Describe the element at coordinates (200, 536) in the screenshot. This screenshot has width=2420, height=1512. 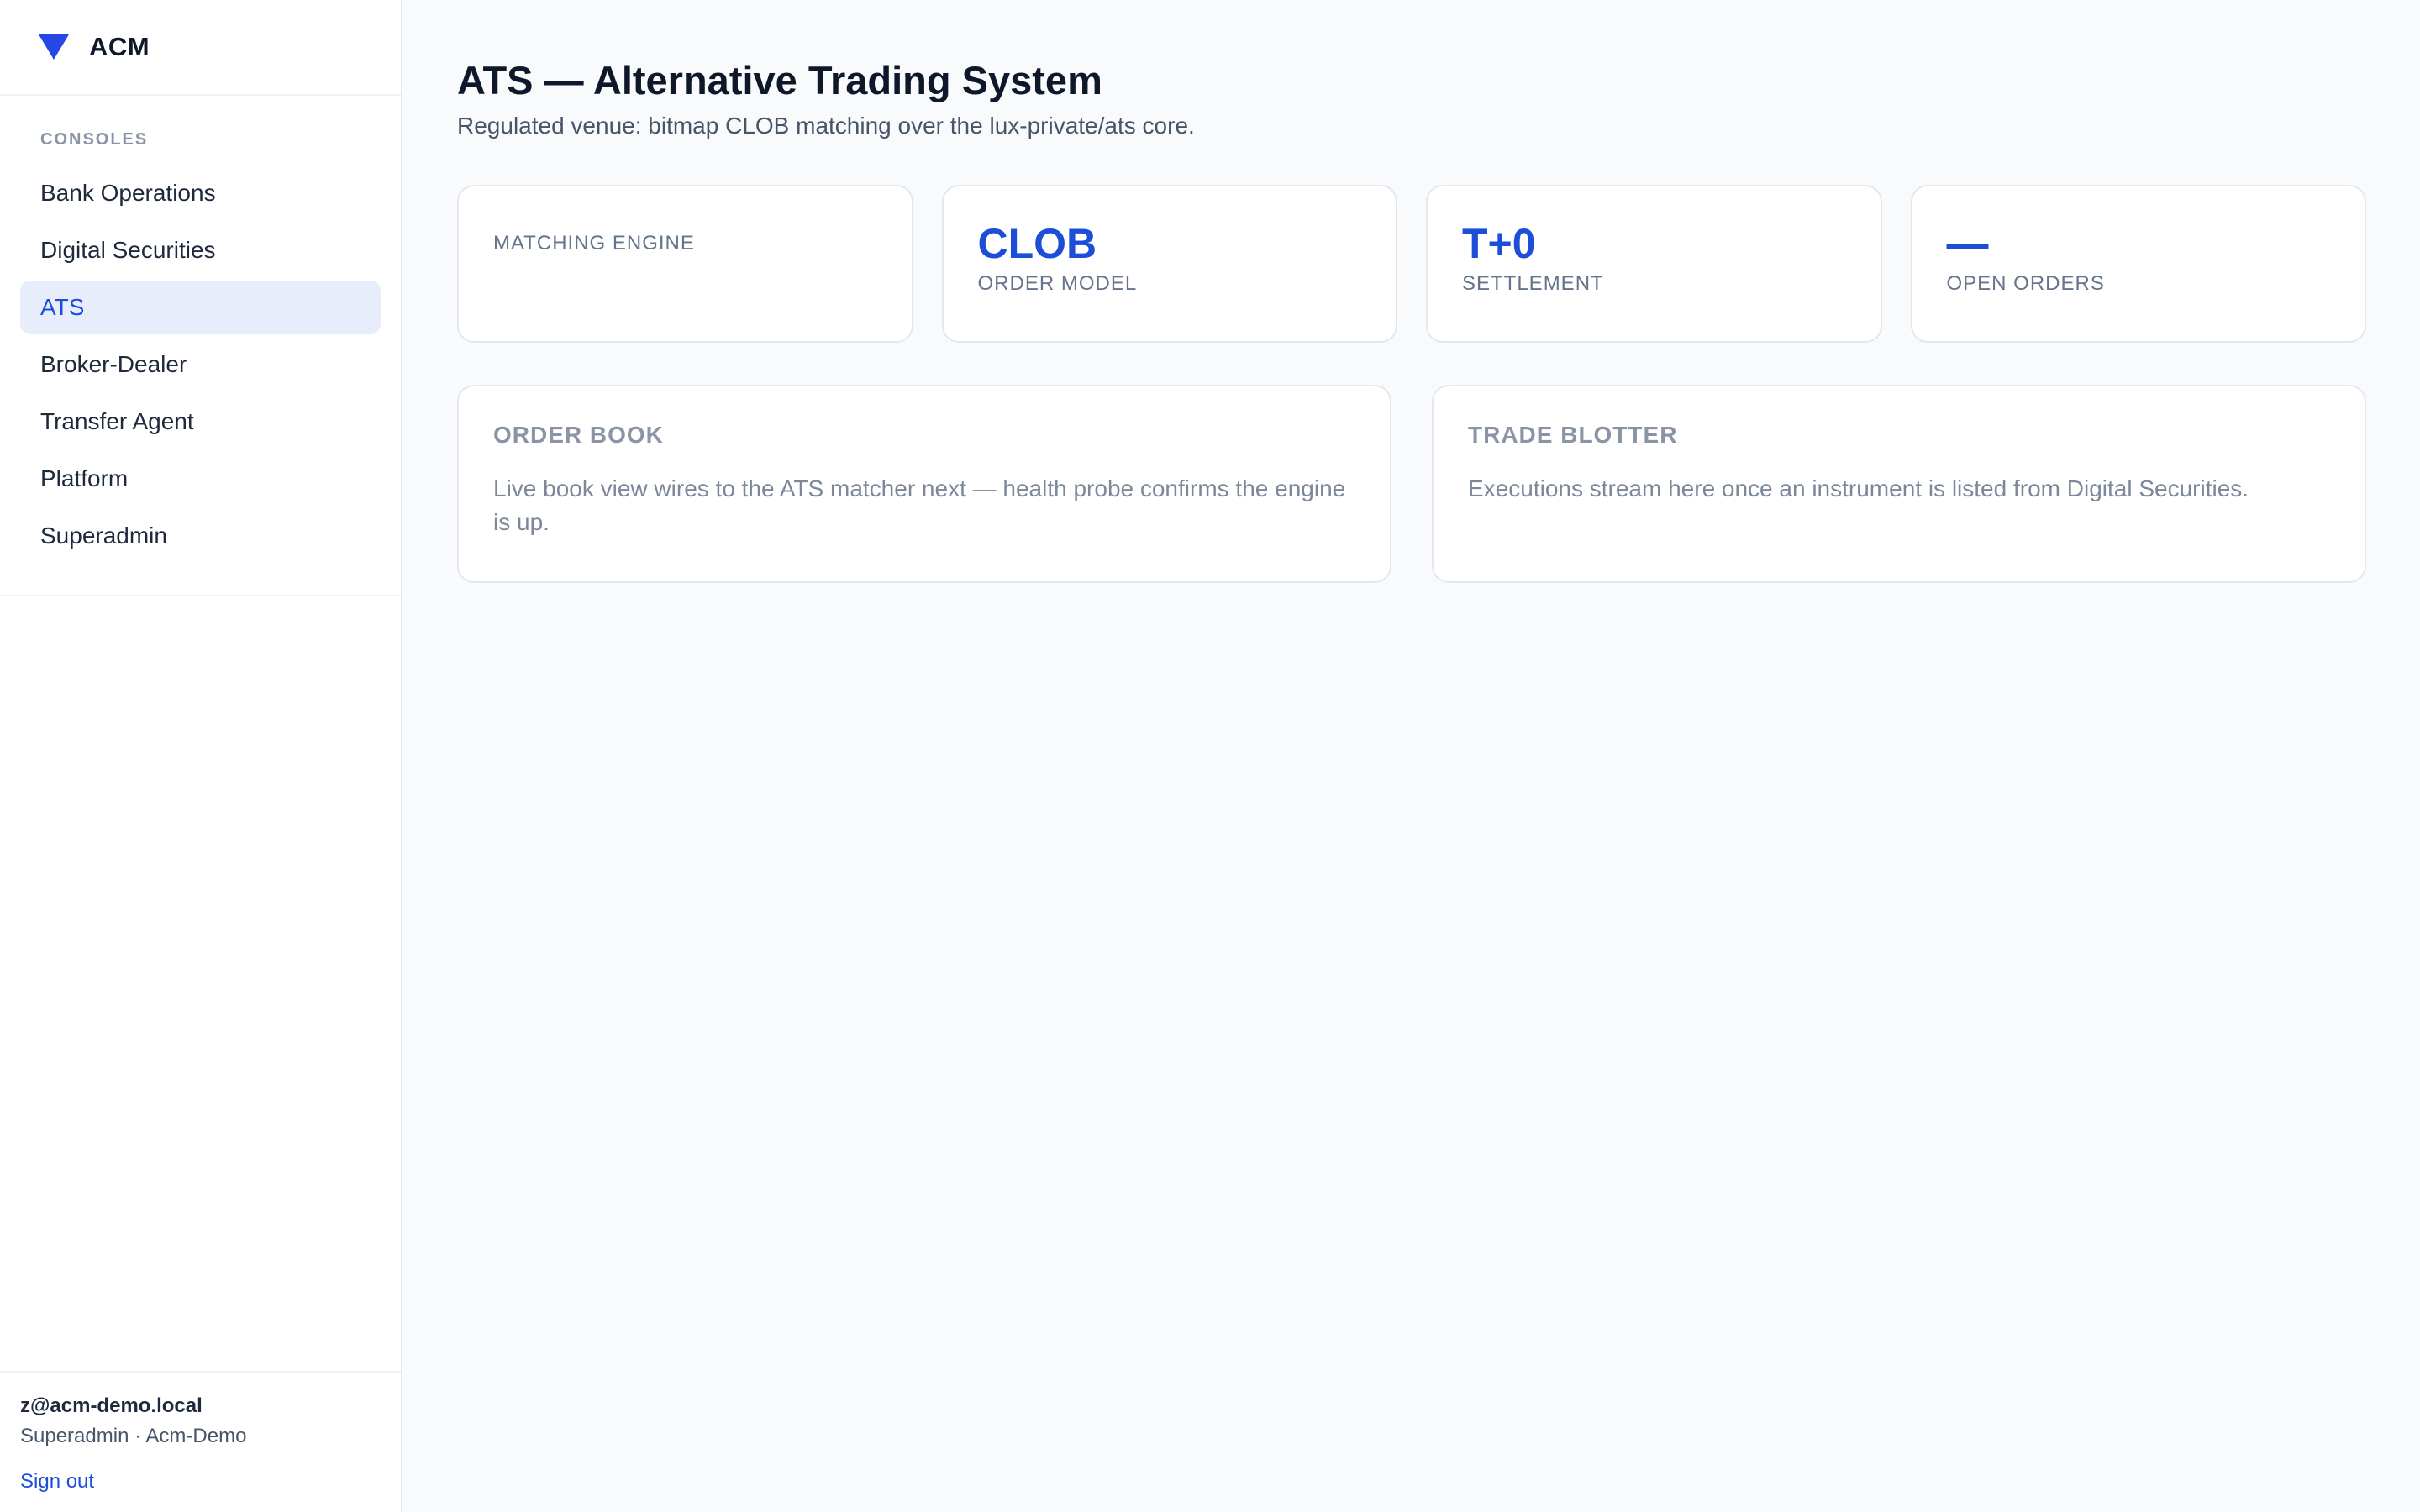
I see `sidebar-item-superadmin: Superadmin` at that location.